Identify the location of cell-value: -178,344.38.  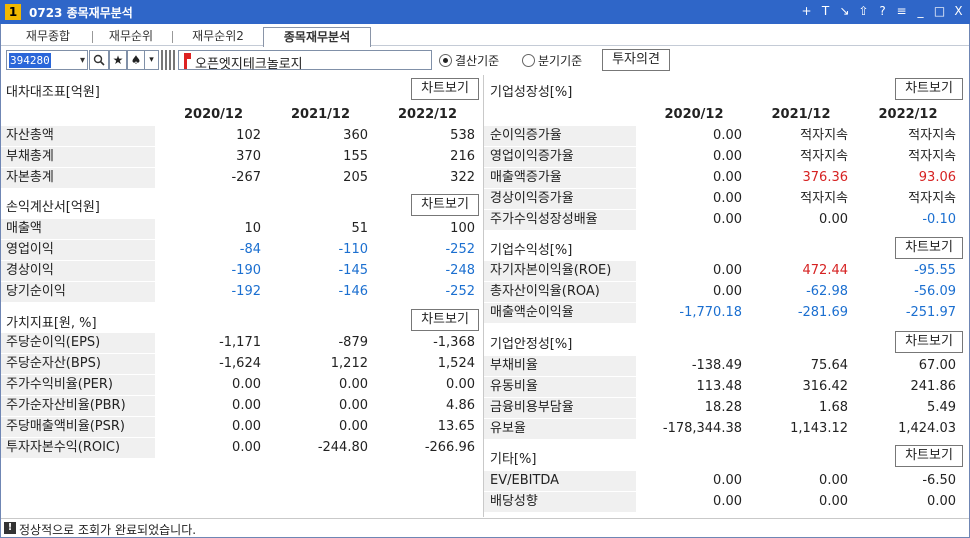
(702, 428).